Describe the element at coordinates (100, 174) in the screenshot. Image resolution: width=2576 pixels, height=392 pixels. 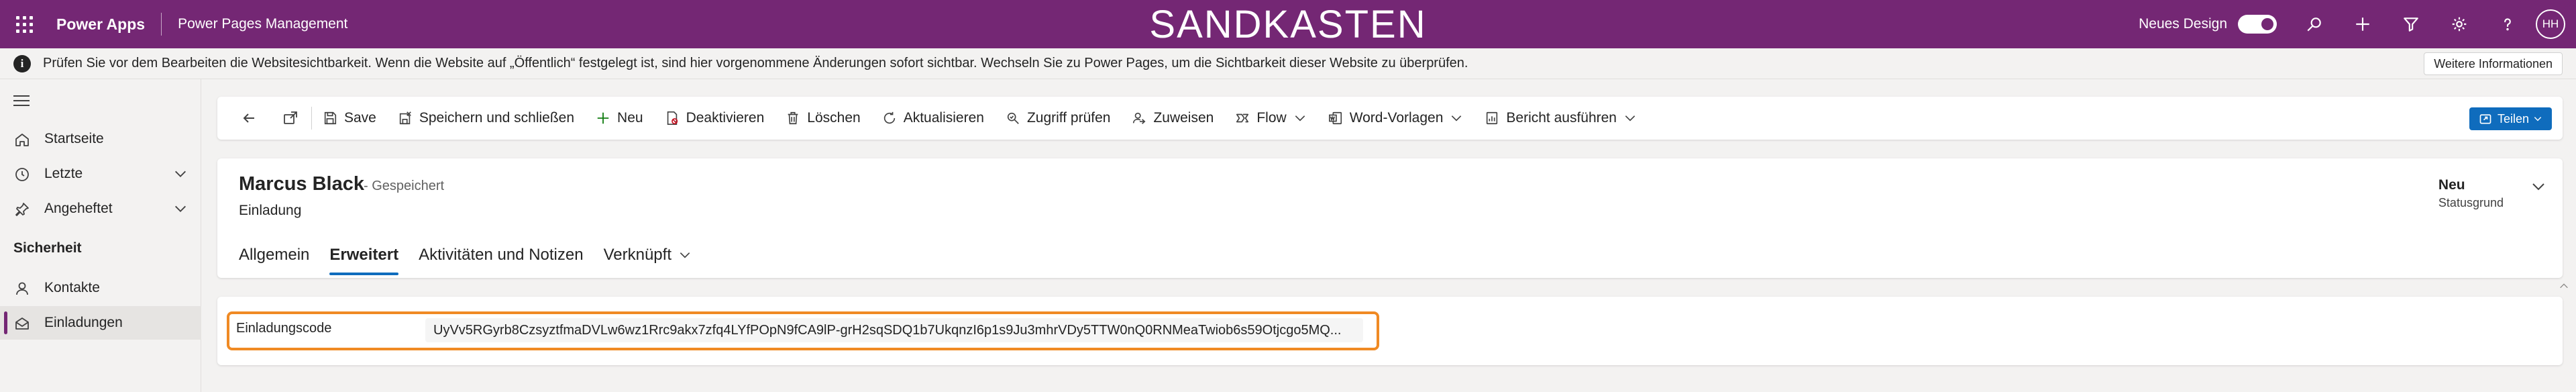
I see `sidebar-item-letzte: Letzte` at that location.